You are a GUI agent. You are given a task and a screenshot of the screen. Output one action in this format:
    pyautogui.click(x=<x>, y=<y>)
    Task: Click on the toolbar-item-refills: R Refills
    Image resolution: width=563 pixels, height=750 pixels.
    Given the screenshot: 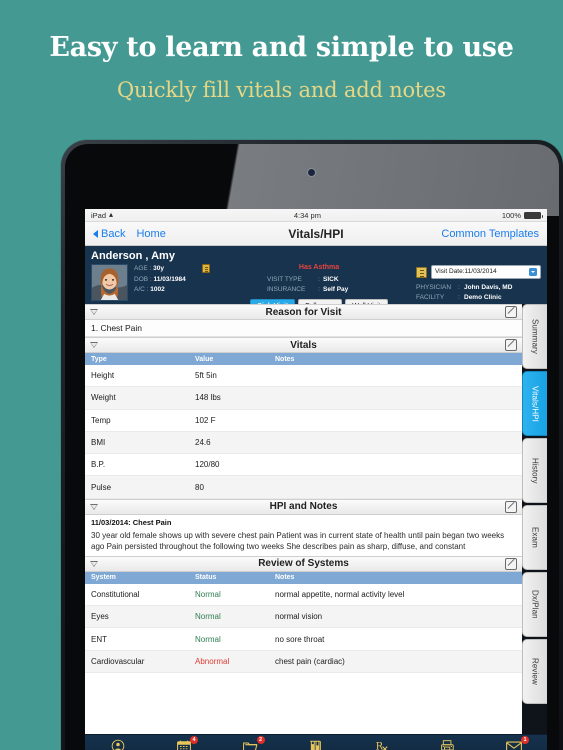 What is the action you would take?
    pyautogui.click(x=382, y=742)
    